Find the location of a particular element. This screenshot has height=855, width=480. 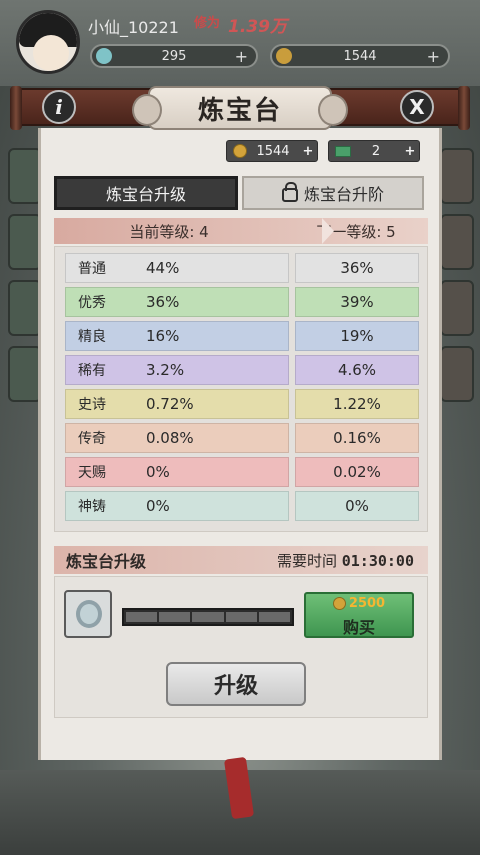

rate-next-value: 0.16% is located at coordinates (357, 438).